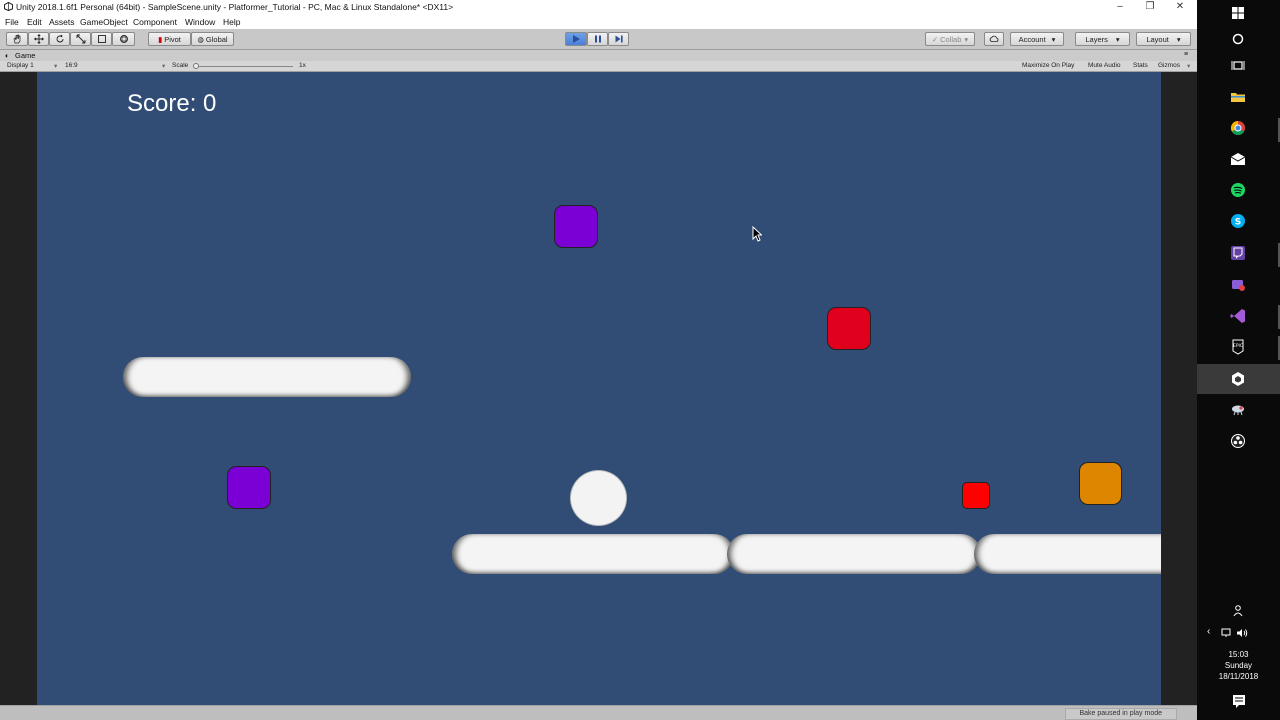  What do you see at coordinates (1186, 54) in the screenshot?
I see `tab-menu-icon: ≡` at bounding box center [1186, 54].